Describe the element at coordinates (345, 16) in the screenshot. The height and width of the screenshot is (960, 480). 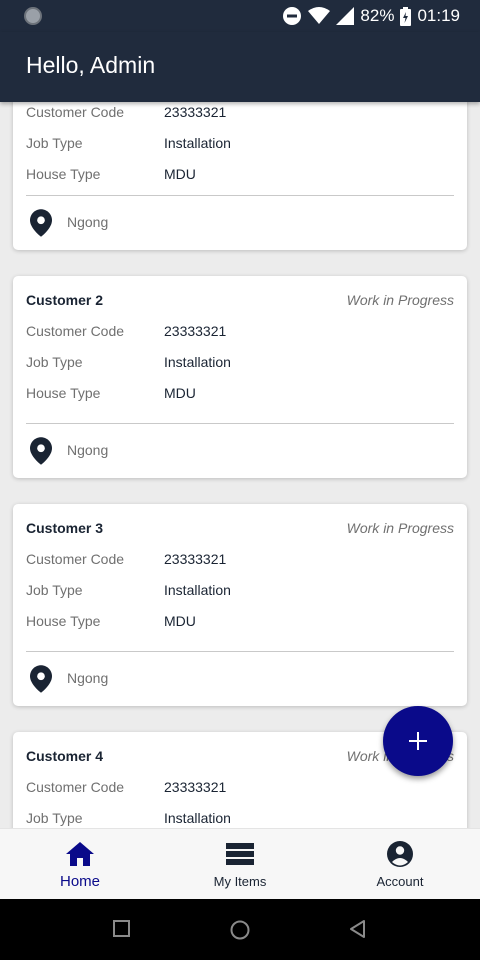
I see `cell-signal-icon` at that location.